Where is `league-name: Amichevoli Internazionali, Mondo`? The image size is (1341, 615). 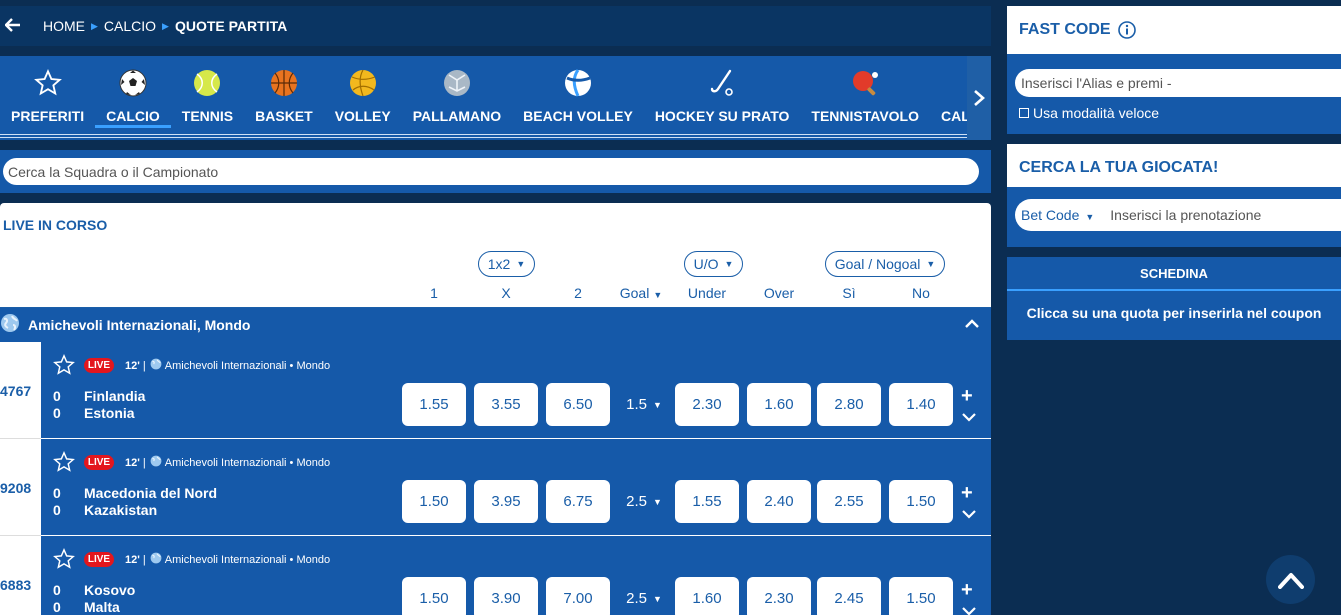
league-name: Amichevoli Internazionali, Mondo is located at coordinates (139, 325).